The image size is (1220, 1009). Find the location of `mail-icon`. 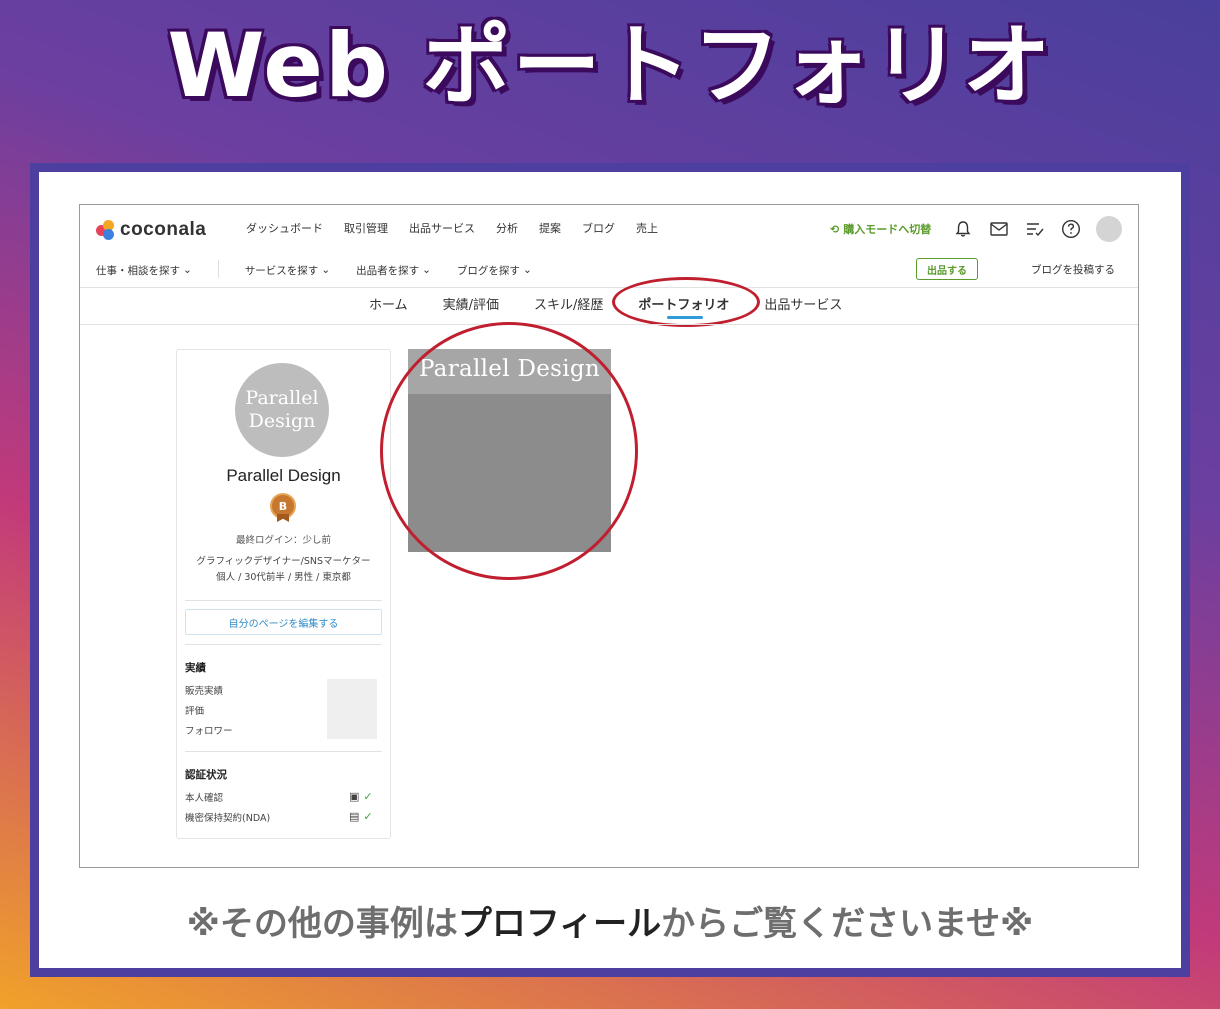

mail-icon is located at coordinates (999, 229).